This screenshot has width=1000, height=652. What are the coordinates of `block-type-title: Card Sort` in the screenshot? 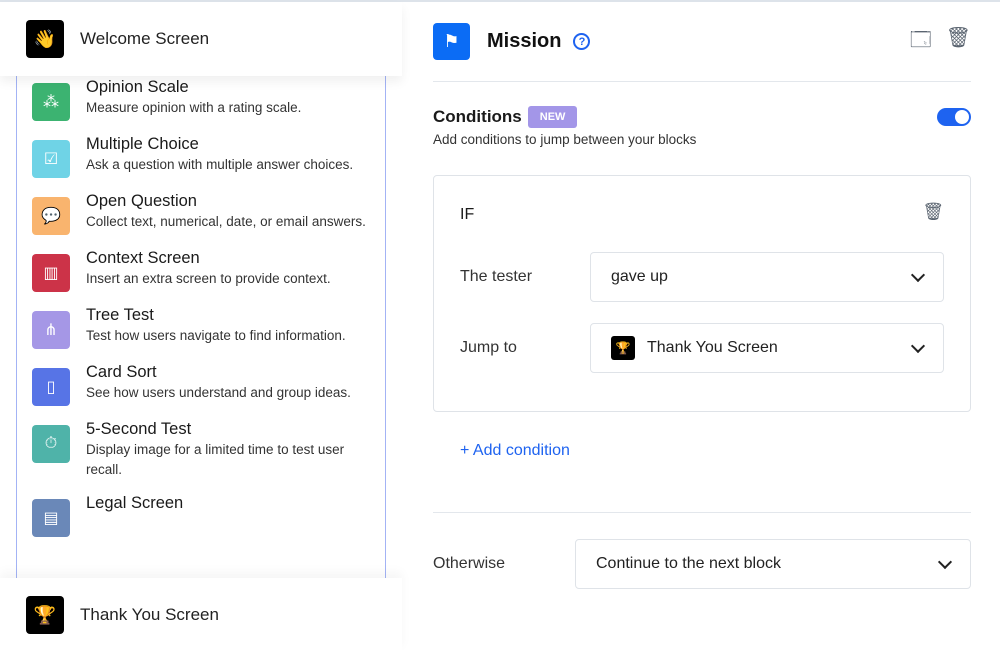 It's located at (121, 372).